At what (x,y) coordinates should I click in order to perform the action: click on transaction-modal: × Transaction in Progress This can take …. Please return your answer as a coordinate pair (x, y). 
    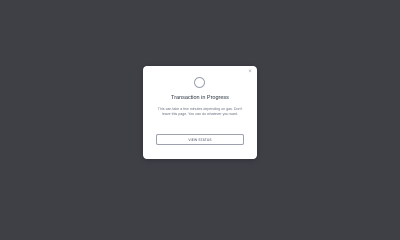
    Looking at the image, I should click on (200, 112).